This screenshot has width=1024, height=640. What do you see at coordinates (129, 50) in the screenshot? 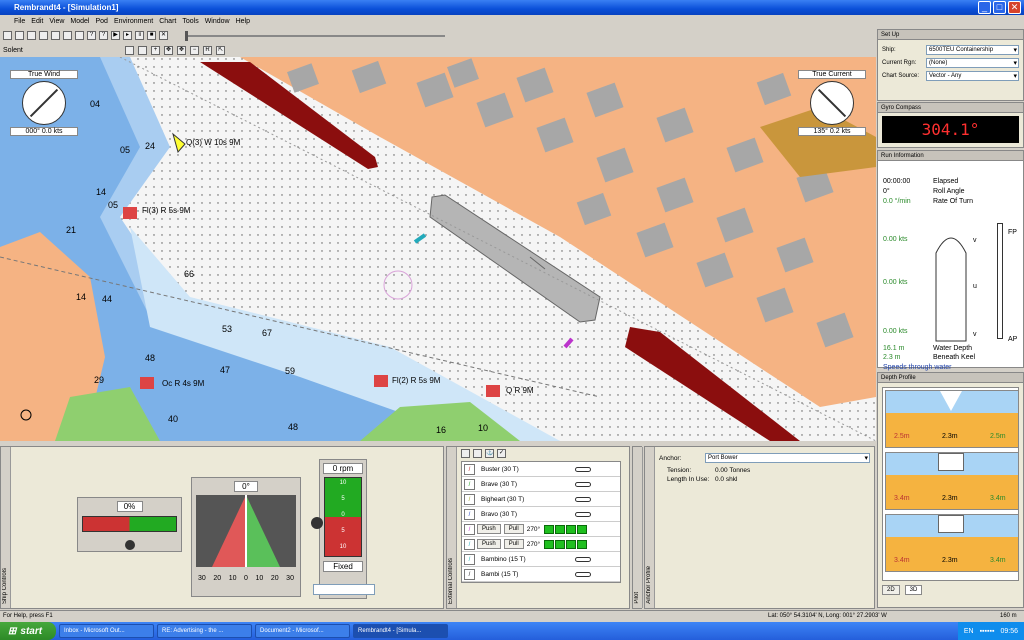
I see `fit-icon` at bounding box center [129, 50].